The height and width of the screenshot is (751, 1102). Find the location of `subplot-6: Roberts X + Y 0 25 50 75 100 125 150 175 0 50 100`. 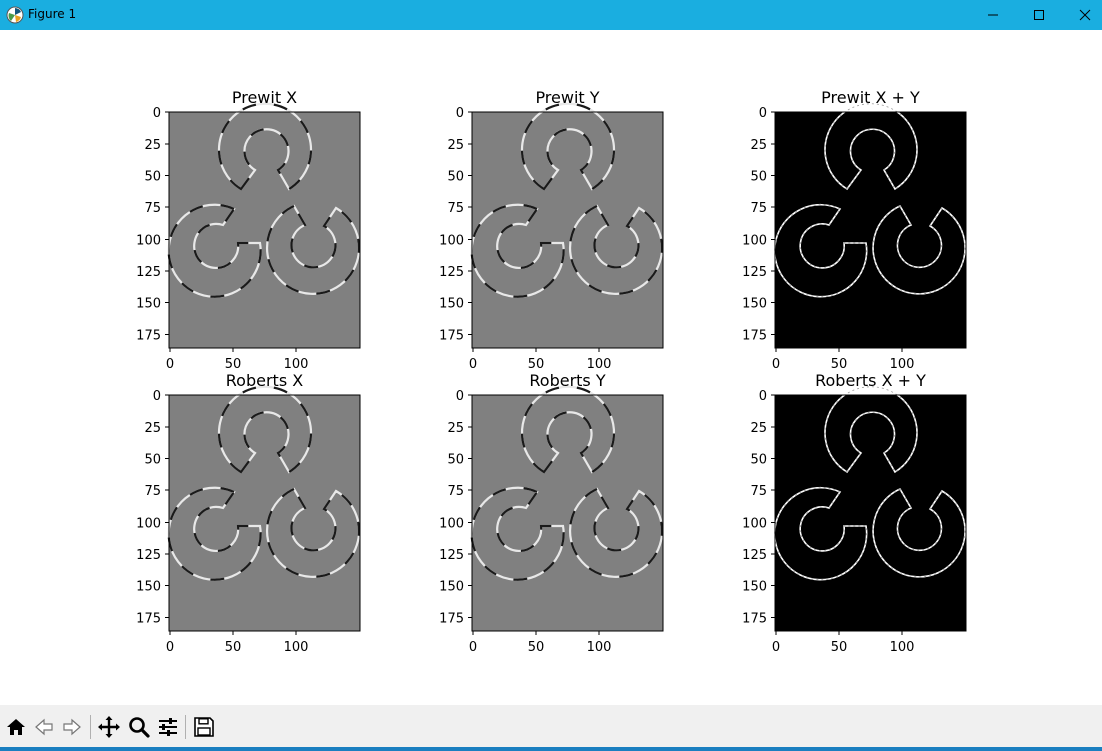

subplot-6: Roberts X + Y 0 25 50 75 100 125 150 175 0 50 100 is located at coordinates (854, 513).